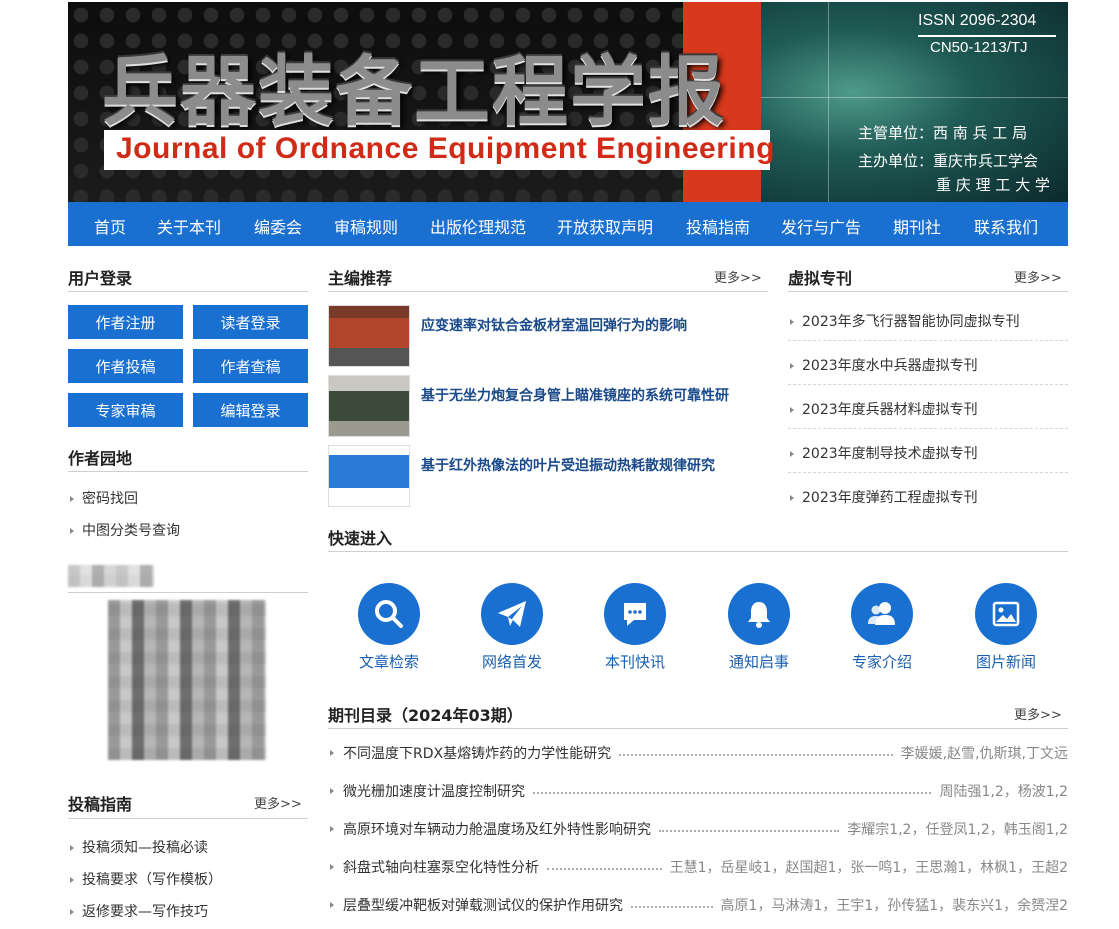  Describe the element at coordinates (189, 226) in the screenshot. I see `nav-about: 关于本刊` at that location.